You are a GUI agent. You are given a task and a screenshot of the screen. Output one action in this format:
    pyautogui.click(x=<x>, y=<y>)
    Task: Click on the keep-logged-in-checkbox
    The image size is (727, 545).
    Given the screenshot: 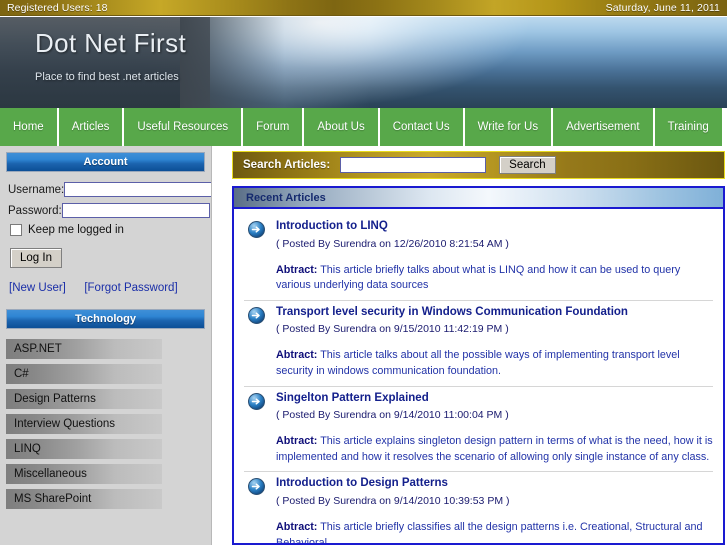 What is the action you would take?
    pyautogui.click(x=16, y=230)
    